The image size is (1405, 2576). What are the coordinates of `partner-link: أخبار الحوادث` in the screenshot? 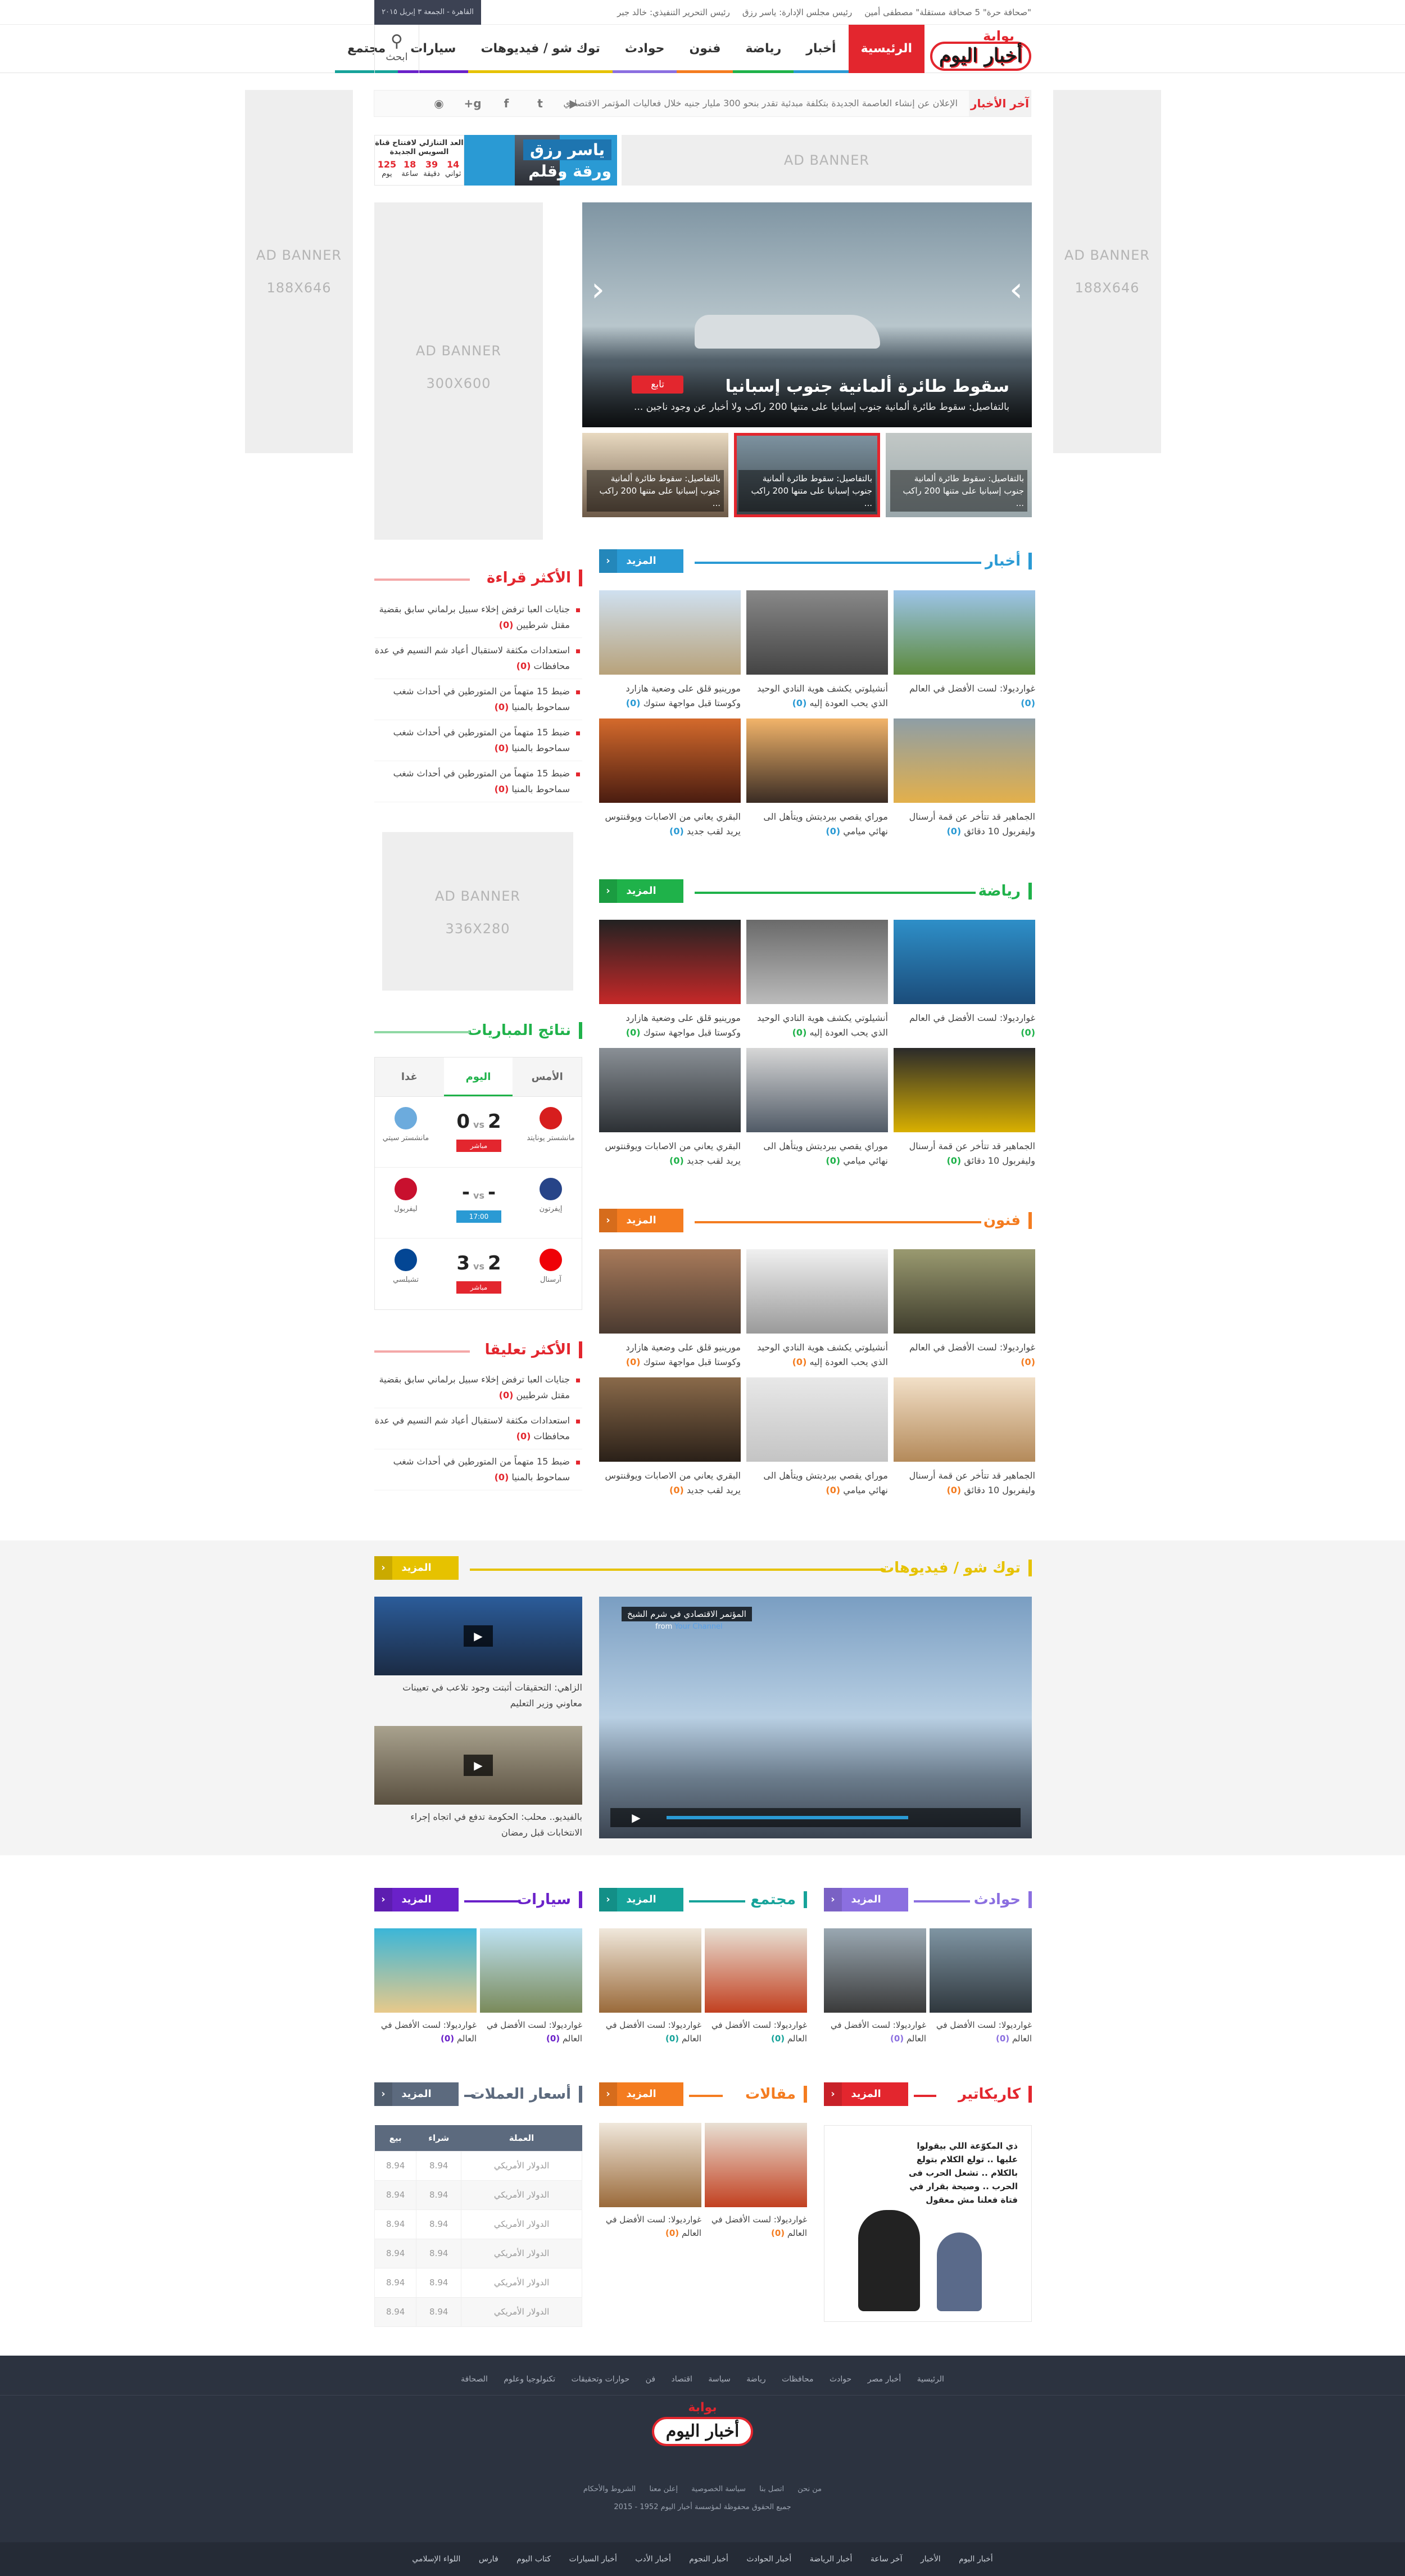 It's located at (769, 2559).